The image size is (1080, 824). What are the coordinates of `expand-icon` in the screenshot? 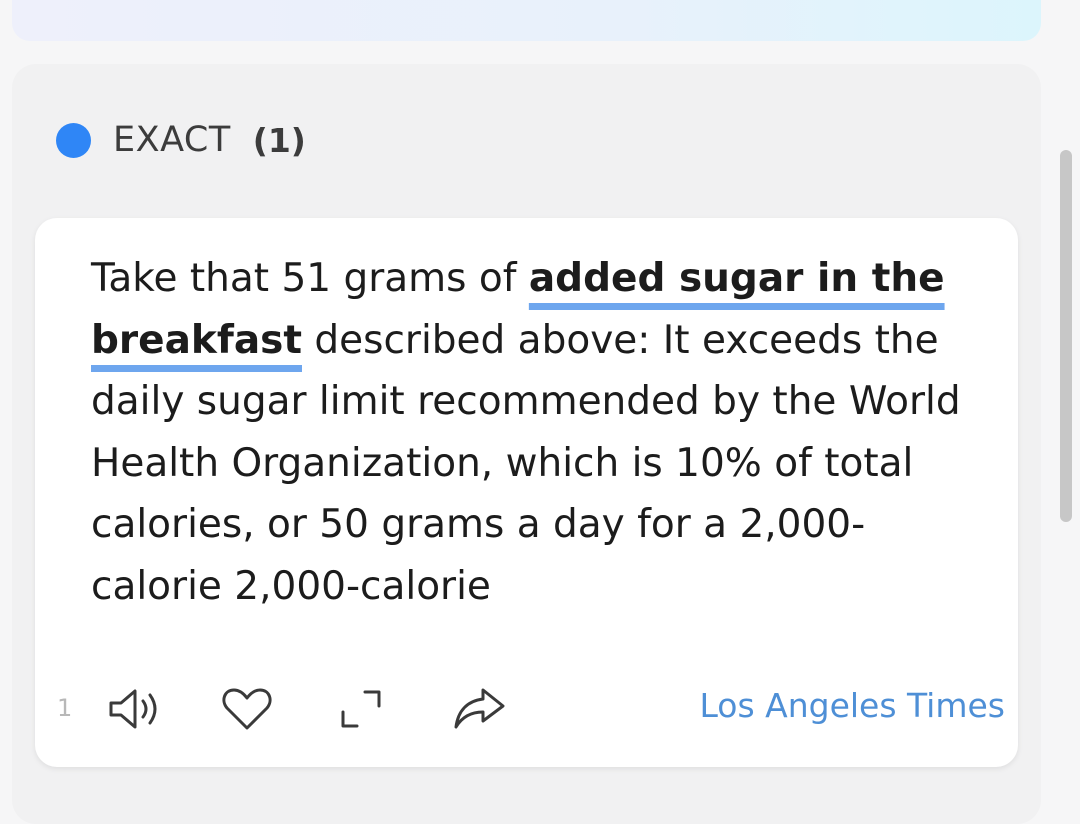 It's located at (361, 709).